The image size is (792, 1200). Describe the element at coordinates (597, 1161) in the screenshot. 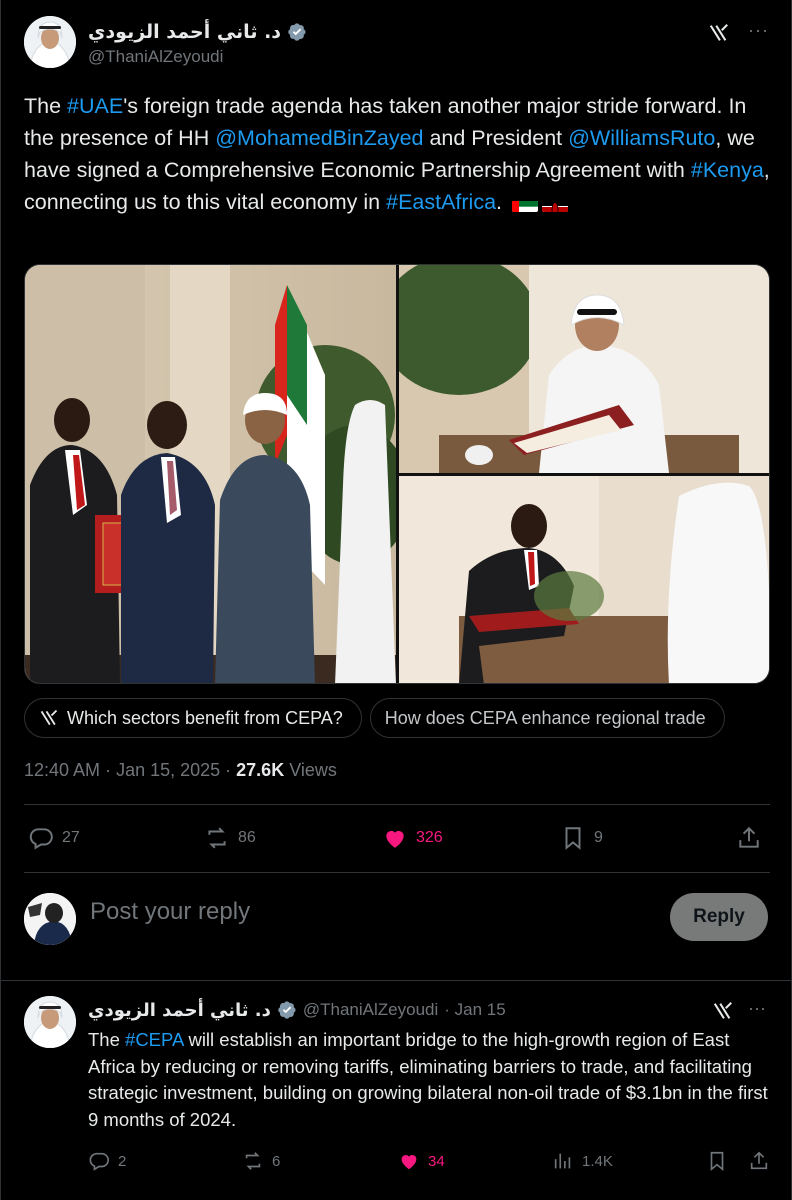

I see `view-count: 1.4K` at that location.